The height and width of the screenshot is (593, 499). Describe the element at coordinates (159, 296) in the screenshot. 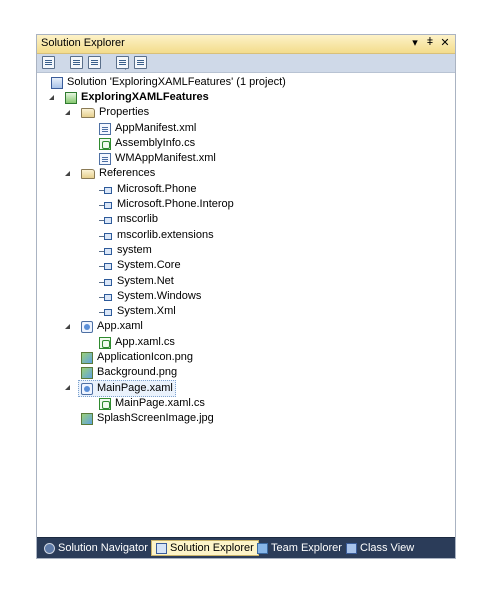

I see `reference-label: System.Windows` at that location.